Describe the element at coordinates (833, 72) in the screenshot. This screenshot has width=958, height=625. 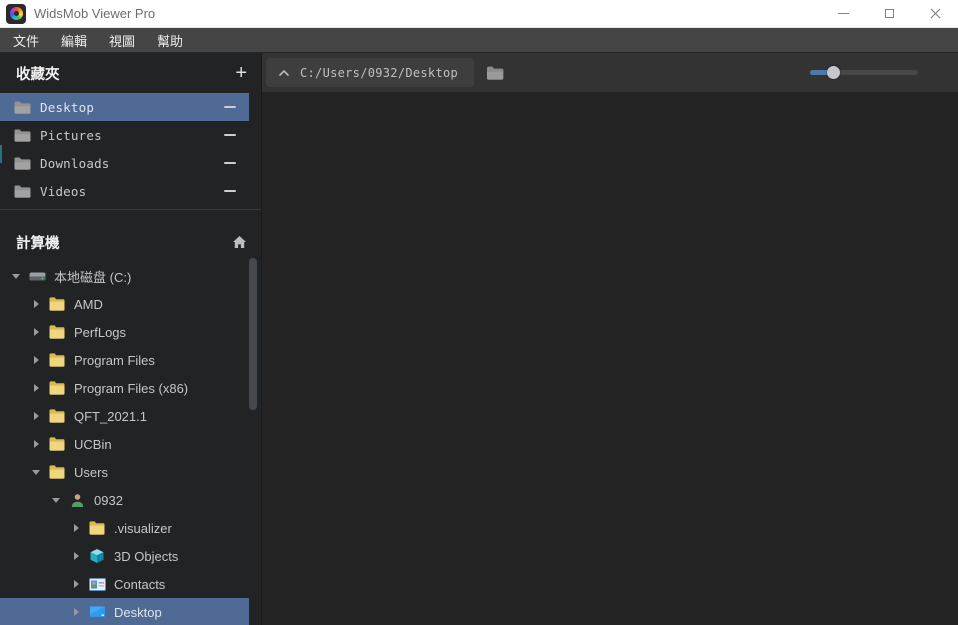
I see `zoom-slider-thumb` at that location.